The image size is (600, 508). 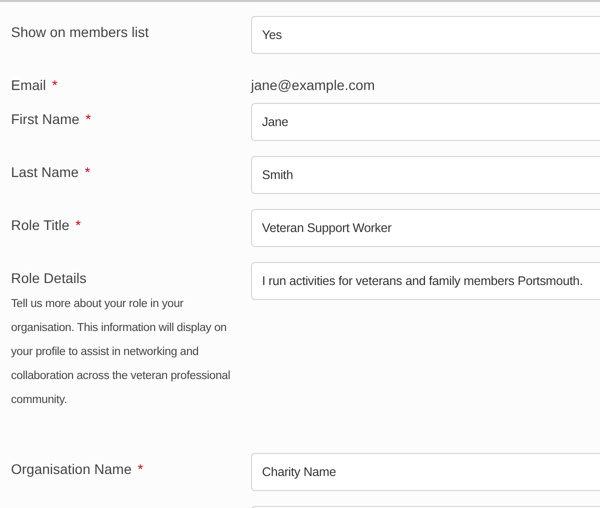 What do you see at coordinates (40, 225) in the screenshot?
I see `field-label: Role Title` at bounding box center [40, 225].